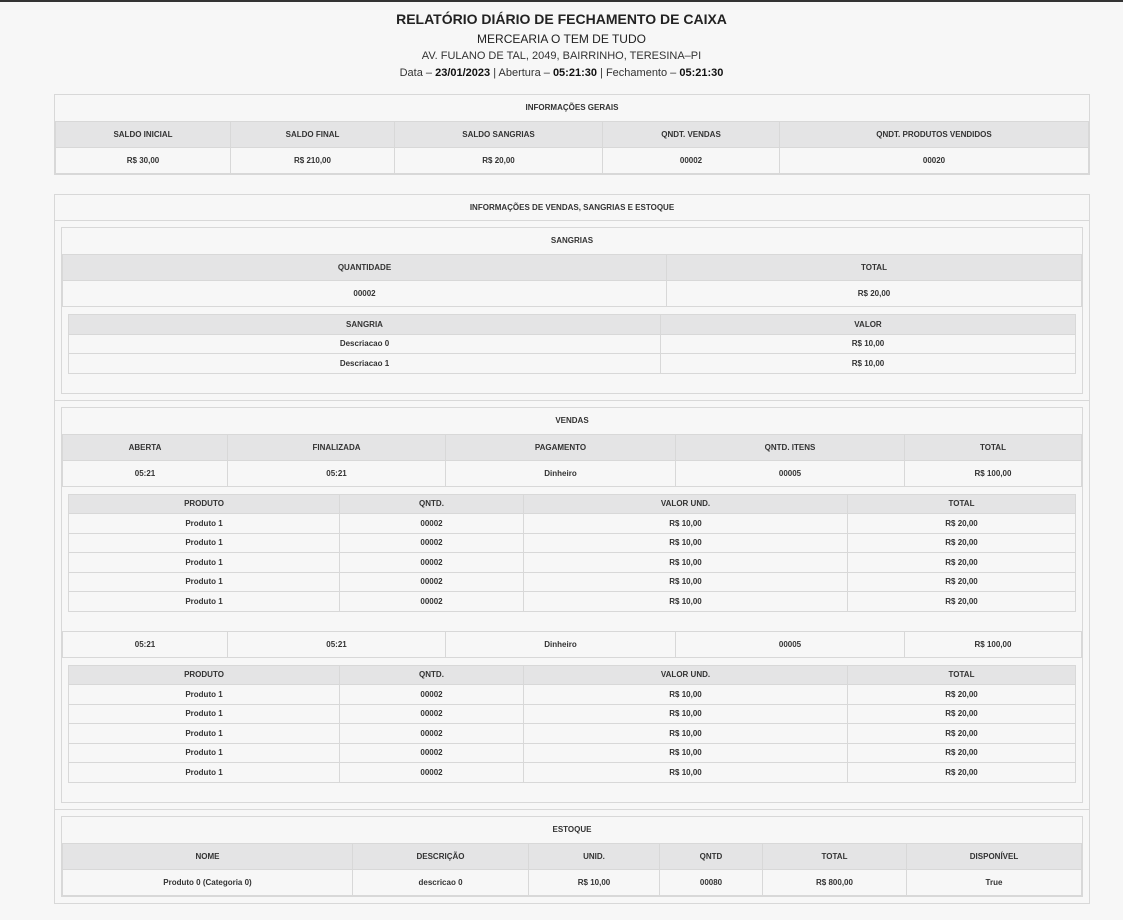 The width and height of the screenshot is (1123, 920). Describe the element at coordinates (934, 134) in the screenshot. I see `general-header-cell: QNDT. PRODUTOS VENDIDOS` at that location.